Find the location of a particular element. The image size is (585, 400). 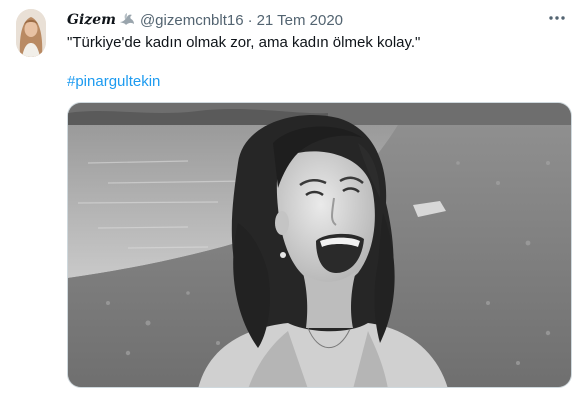

dove-icon is located at coordinates (127, 20).